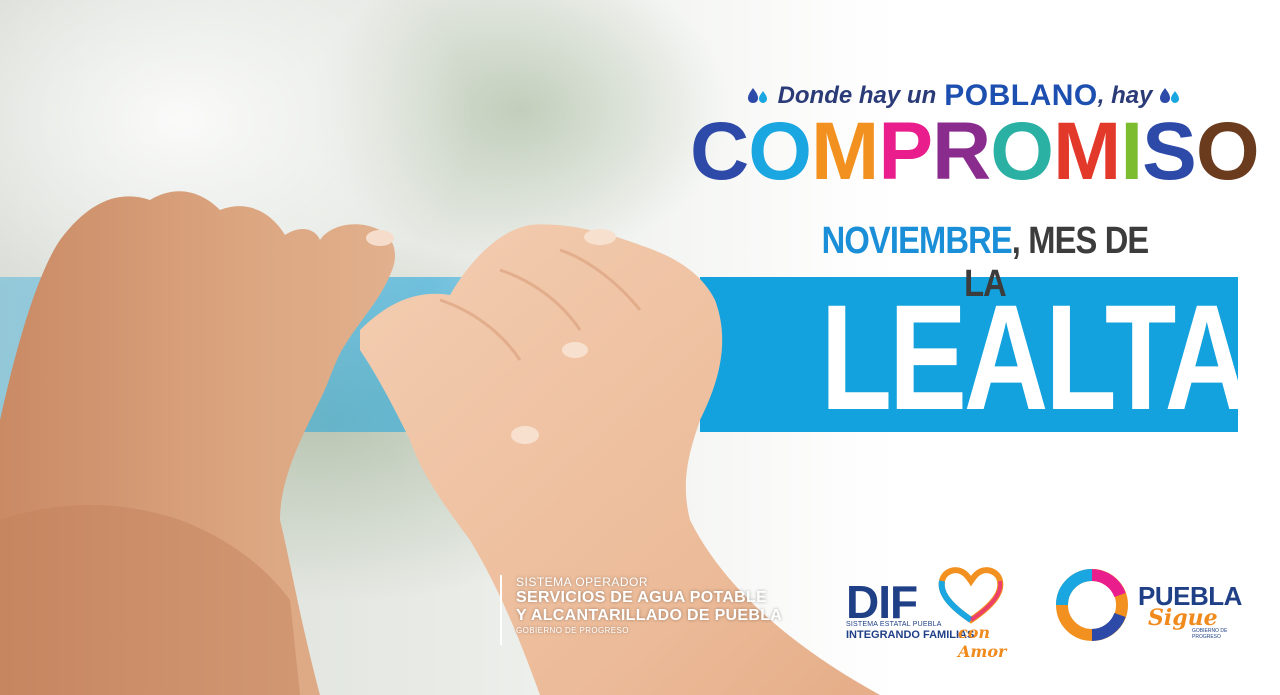 The width and height of the screenshot is (1280, 695). I want to click on soapap-line3: Y ALCANTARILLADO DE PUEBLA, so click(649, 615).